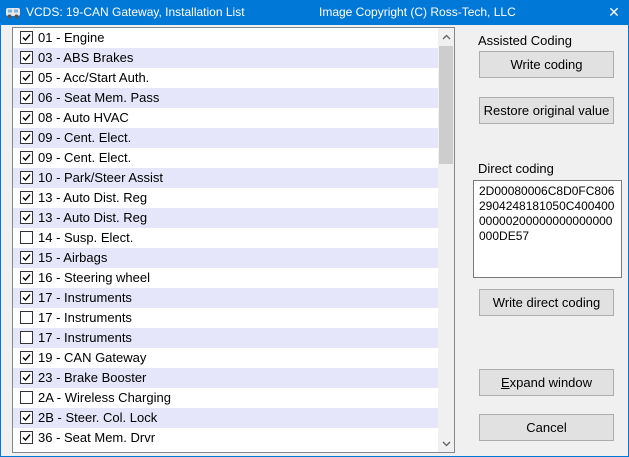 Image resolution: width=629 pixels, height=457 pixels. Describe the element at coordinates (505, 382) in the screenshot. I see `expand-window-mnemonic: E` at that location.